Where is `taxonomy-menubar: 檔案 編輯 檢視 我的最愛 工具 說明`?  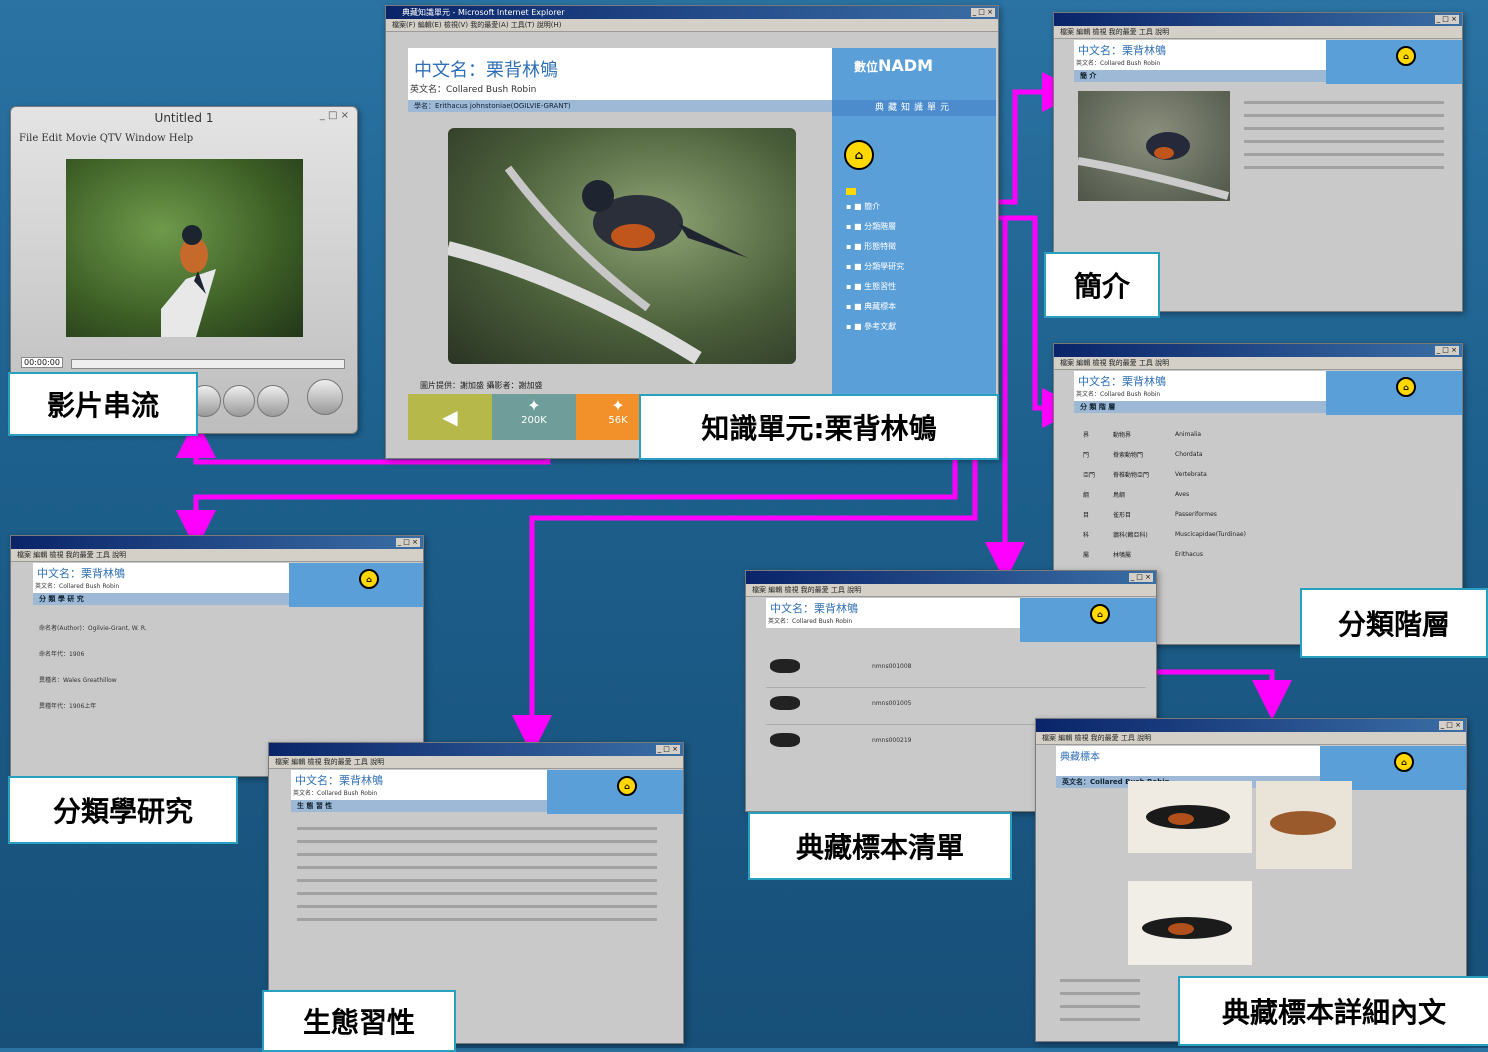 taxonomy-menubar: 檔案 編輯 檢視 我的最愛 工具 說明 is located at coordinates (217, 555).